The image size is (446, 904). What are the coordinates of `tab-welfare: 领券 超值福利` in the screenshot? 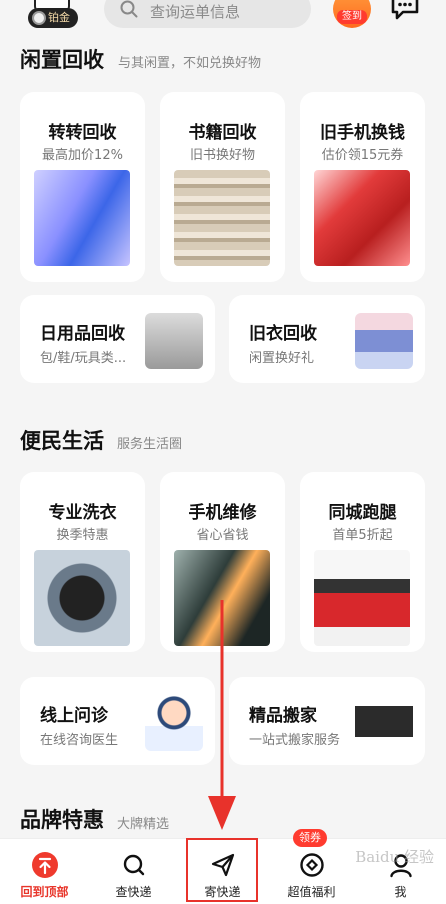 It's located at (311, 866).